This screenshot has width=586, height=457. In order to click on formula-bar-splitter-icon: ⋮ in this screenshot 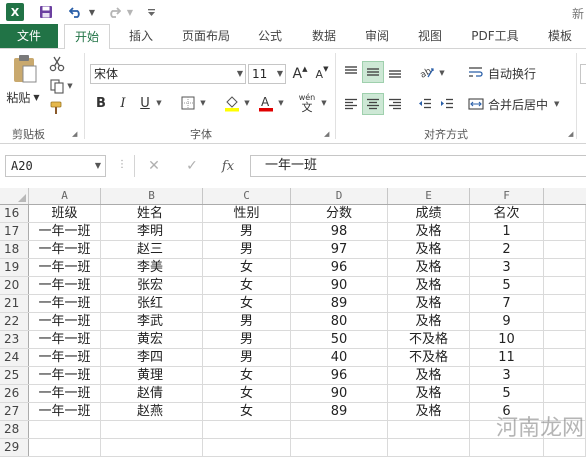, I will do `click(122, 164)`.